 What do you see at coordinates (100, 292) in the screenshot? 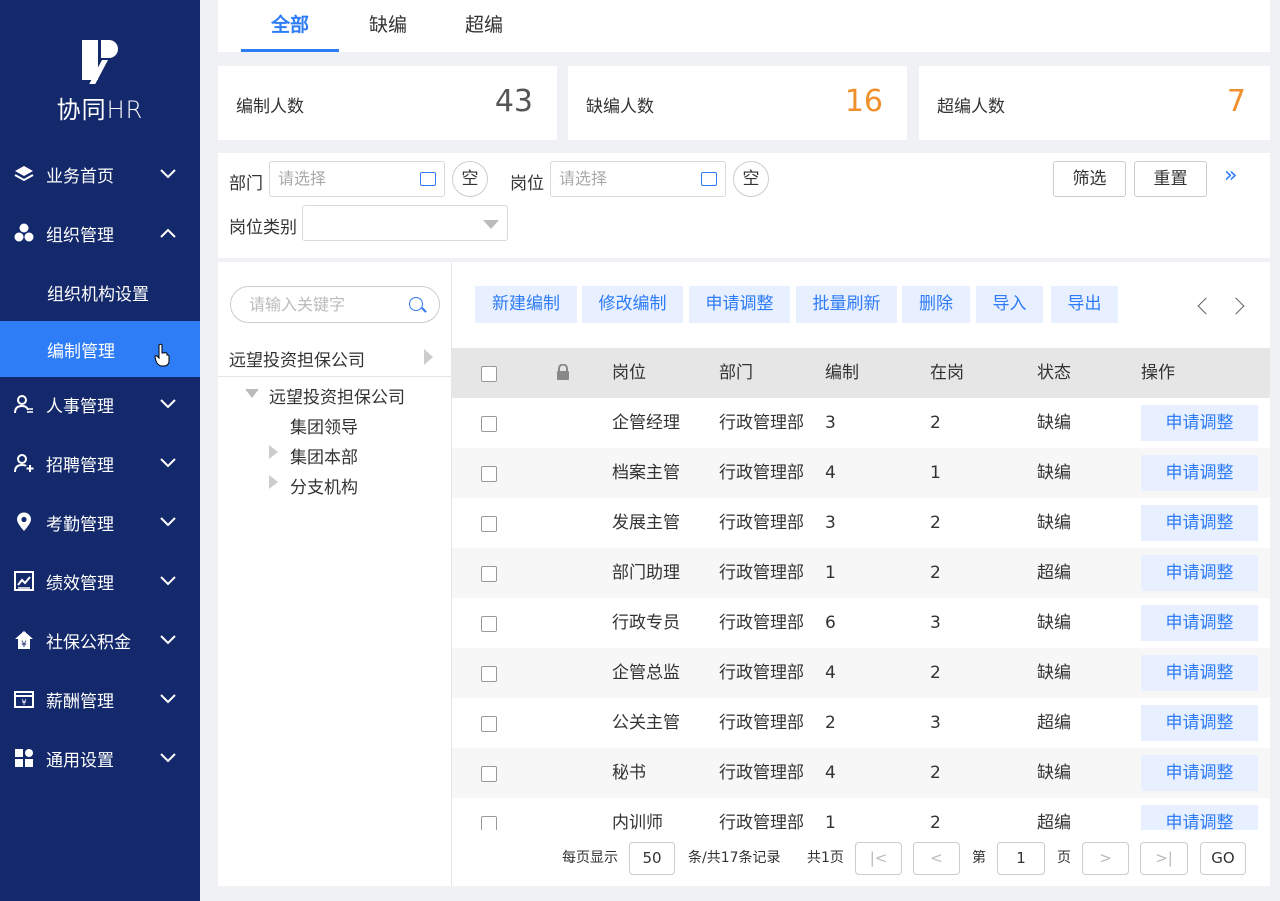
I see `nav-org-structure: 组织机构设置` at bounding box center [100, 292].